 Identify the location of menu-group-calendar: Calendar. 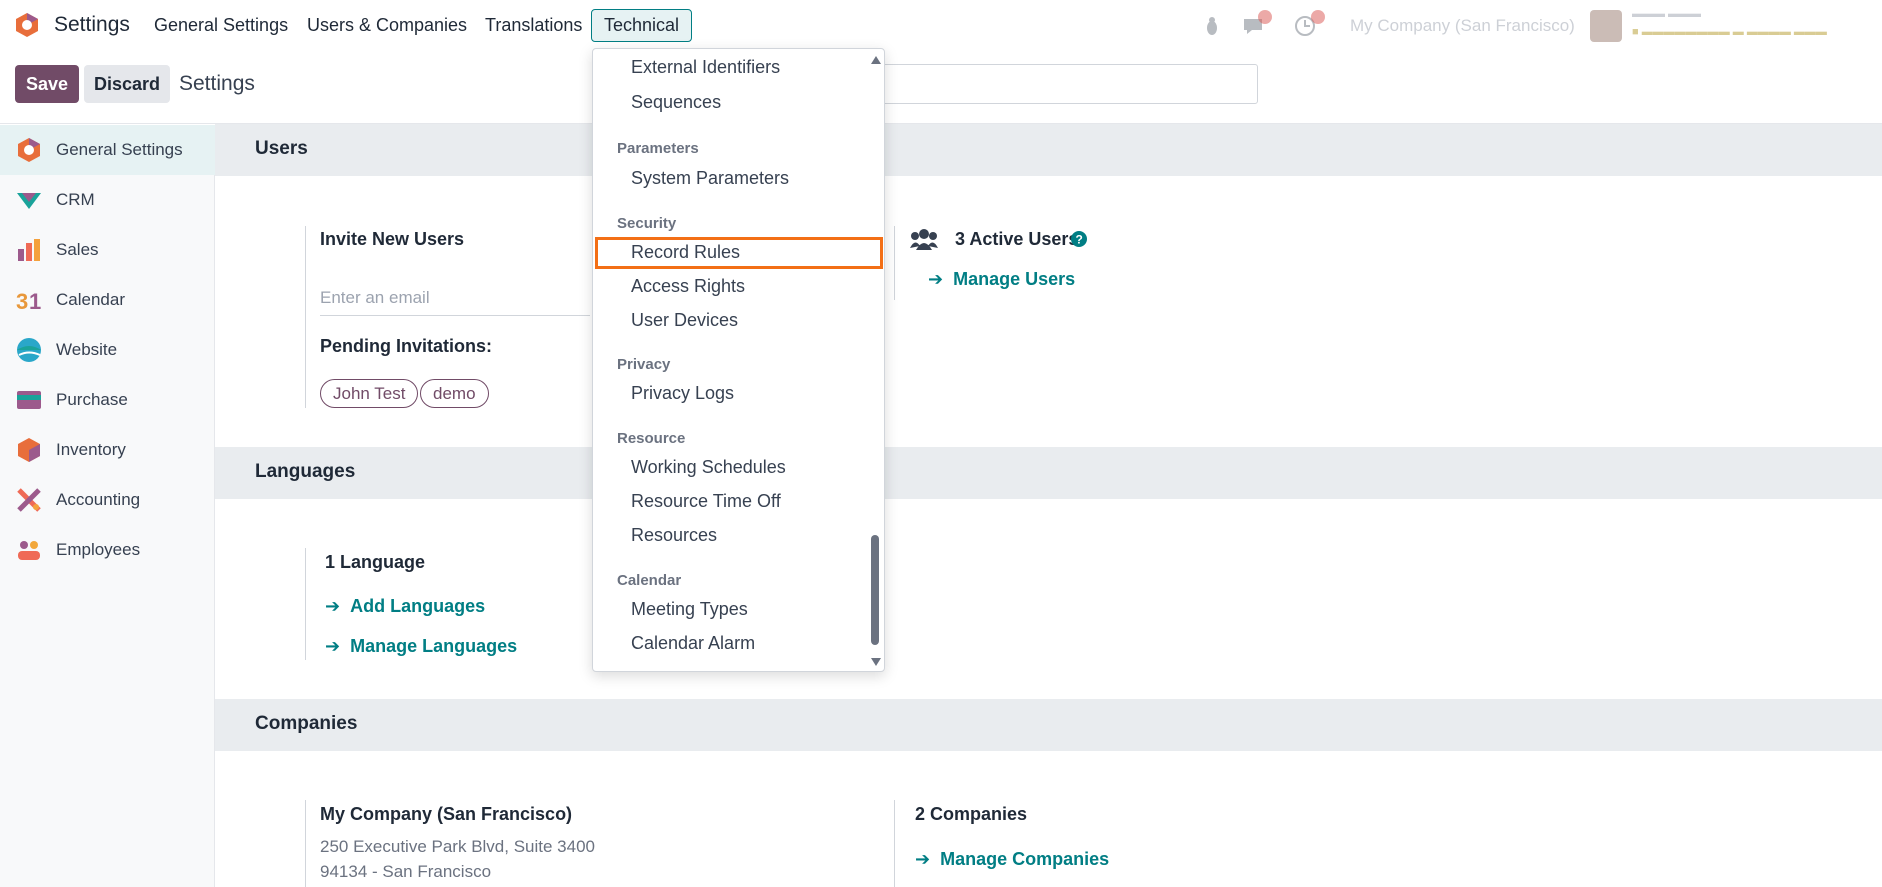
(649, 580).